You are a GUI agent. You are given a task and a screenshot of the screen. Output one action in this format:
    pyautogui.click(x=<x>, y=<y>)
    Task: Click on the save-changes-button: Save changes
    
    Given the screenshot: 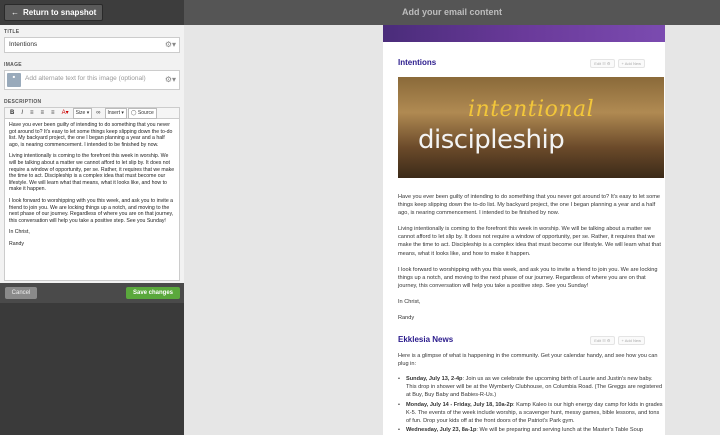 What is the action you would take?
    pyautogui.click(x=153, y=293)
    